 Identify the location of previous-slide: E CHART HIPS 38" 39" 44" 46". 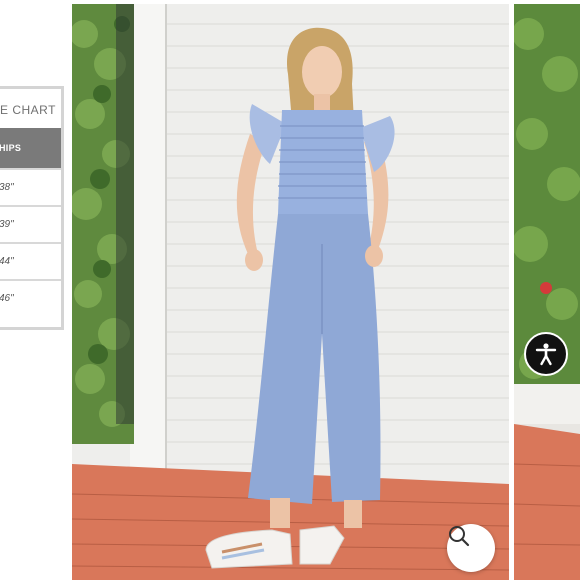
(36, 290).